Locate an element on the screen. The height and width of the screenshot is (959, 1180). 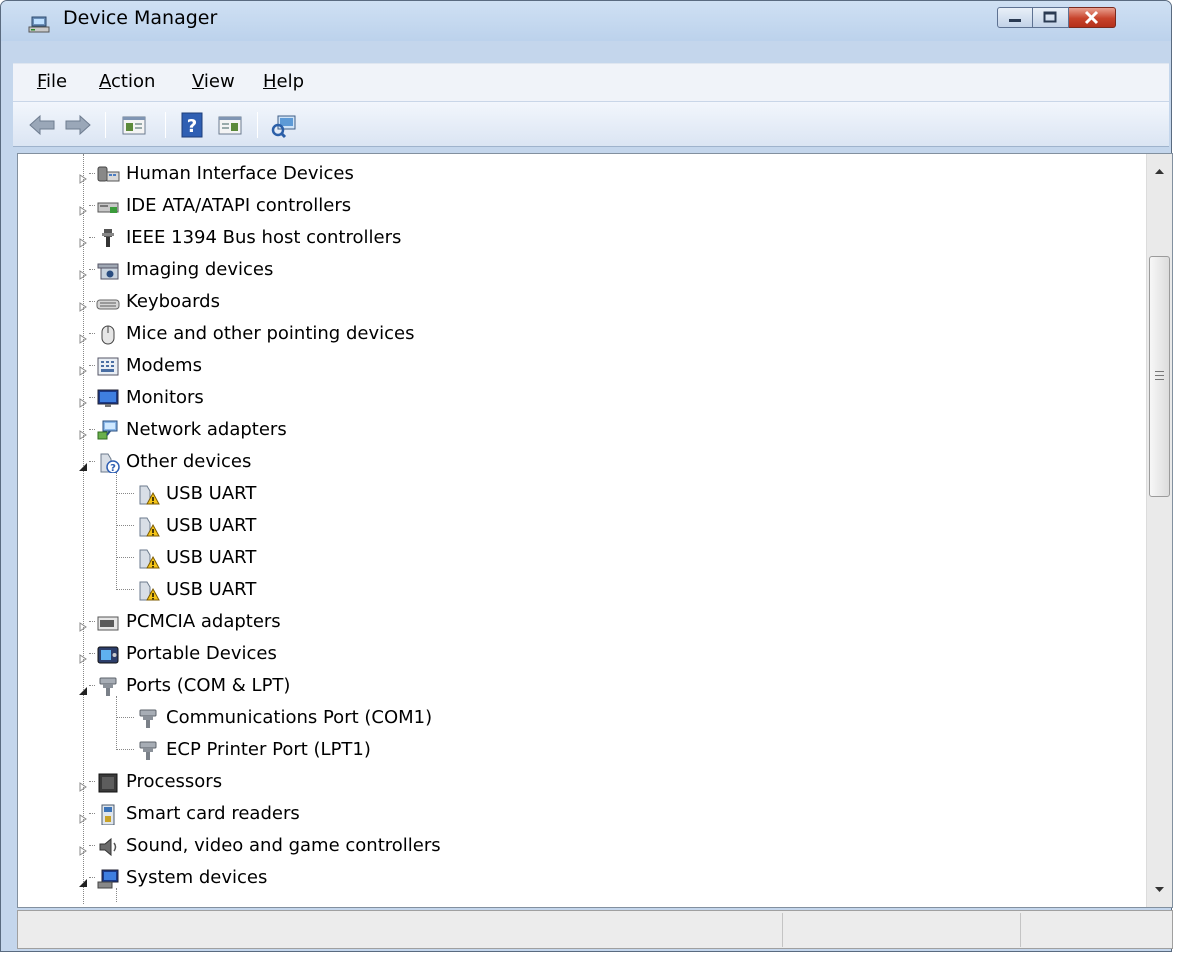
maximize-icon is located at coordinates (1050, 17).